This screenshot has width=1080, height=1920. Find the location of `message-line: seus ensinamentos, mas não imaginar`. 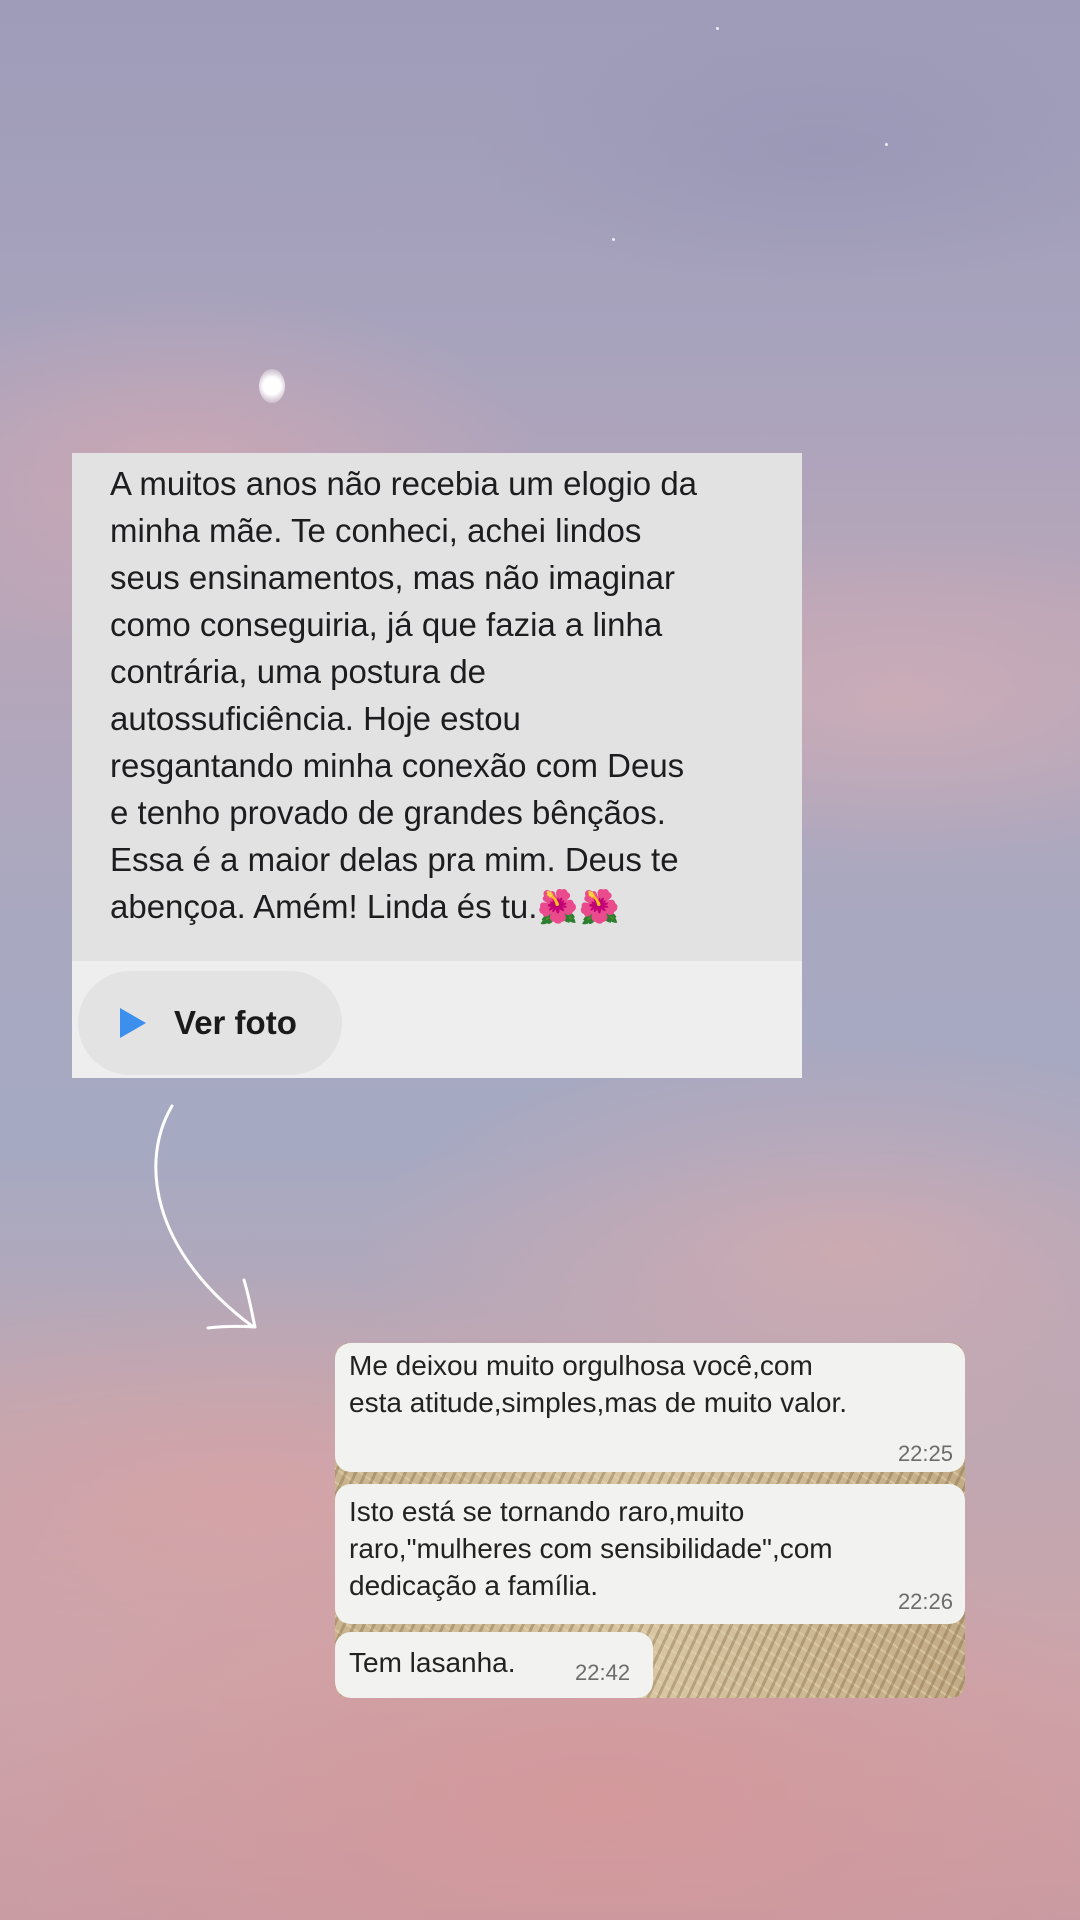

message-line: seus ensinamentos, mas não imaginar is located at coordinates (392, 577).